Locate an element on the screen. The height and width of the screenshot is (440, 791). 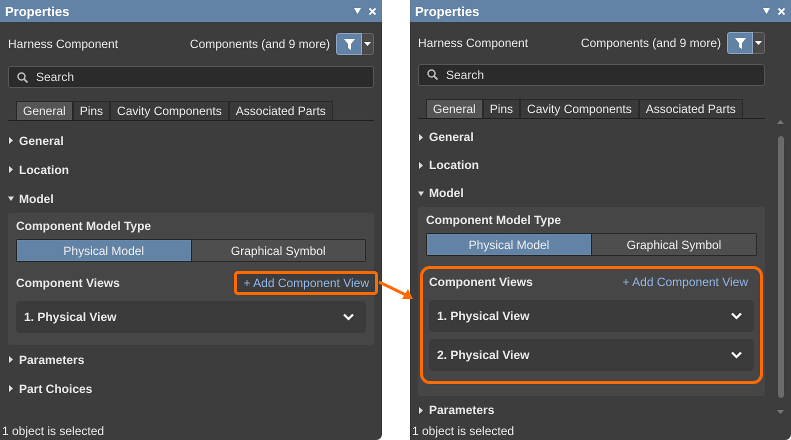
section-header: Part Choices is located at coordinates (191, 388).